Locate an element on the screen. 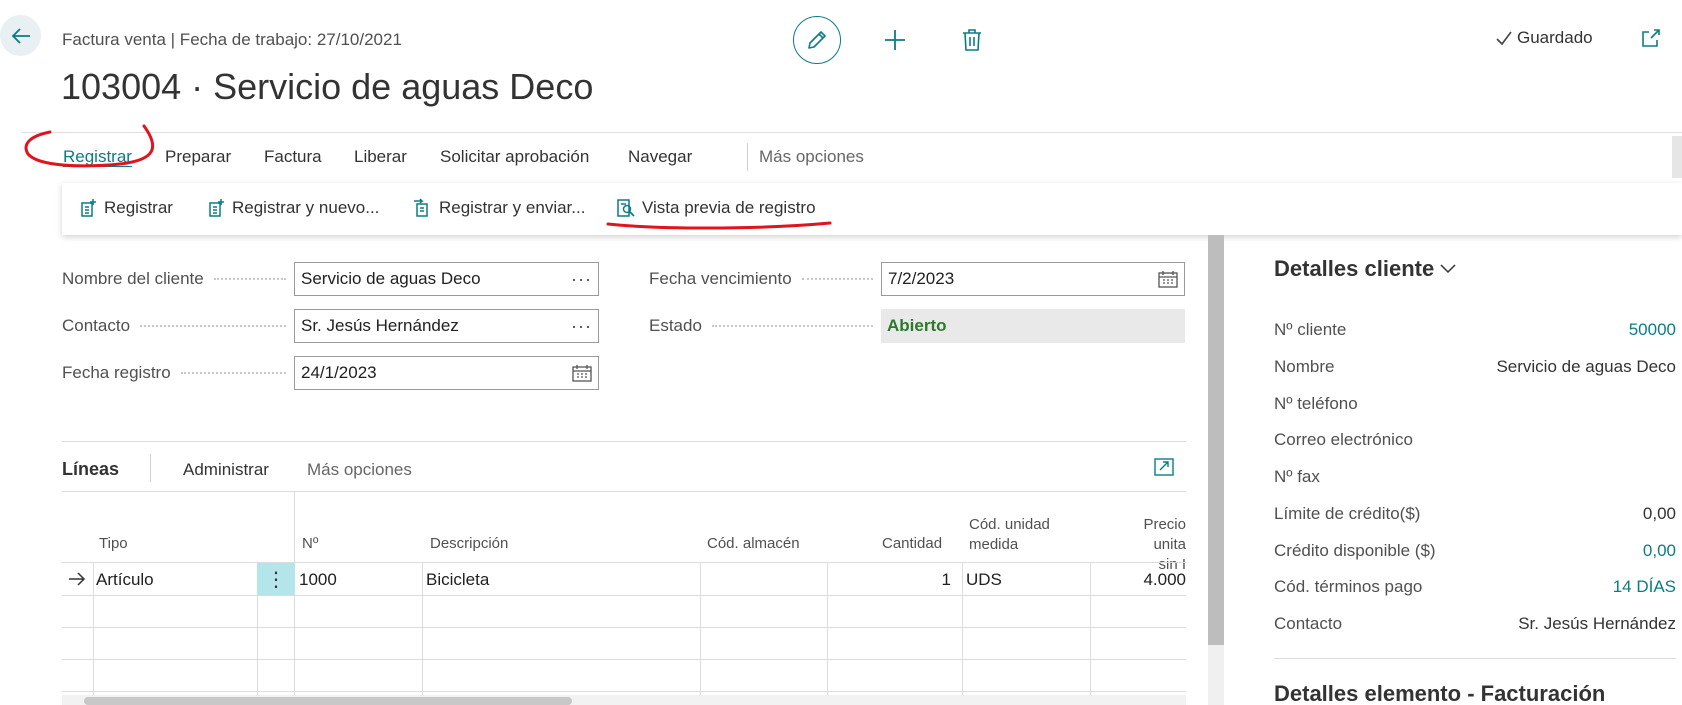 The height and width of the screenshot is (705, 1682). column-header-no: Nº is located at coordinates (310, 544).